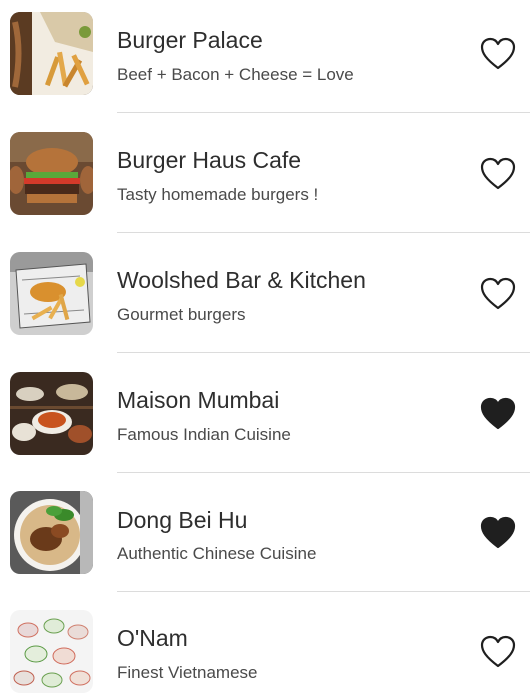 This screenshot has height=700, width=530. What do you see at coordinates (190, 40) in the screenshot?
I see `restaurant-name: Burger Palace` at bounding box center [190, 40].